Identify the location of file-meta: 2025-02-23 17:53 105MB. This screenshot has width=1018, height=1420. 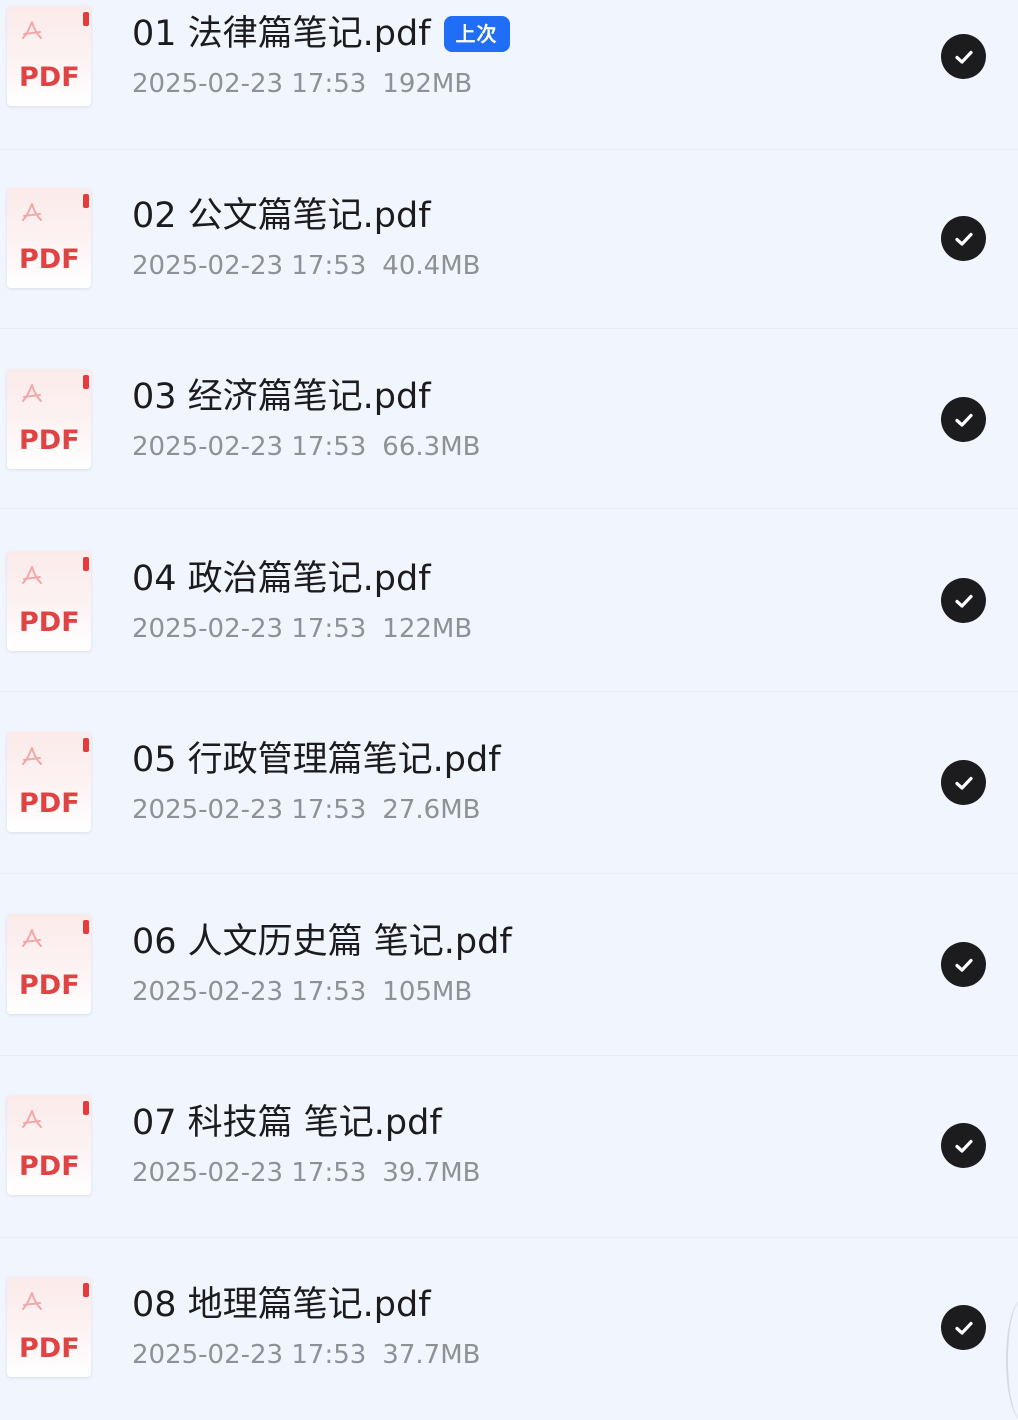
(302, 992).